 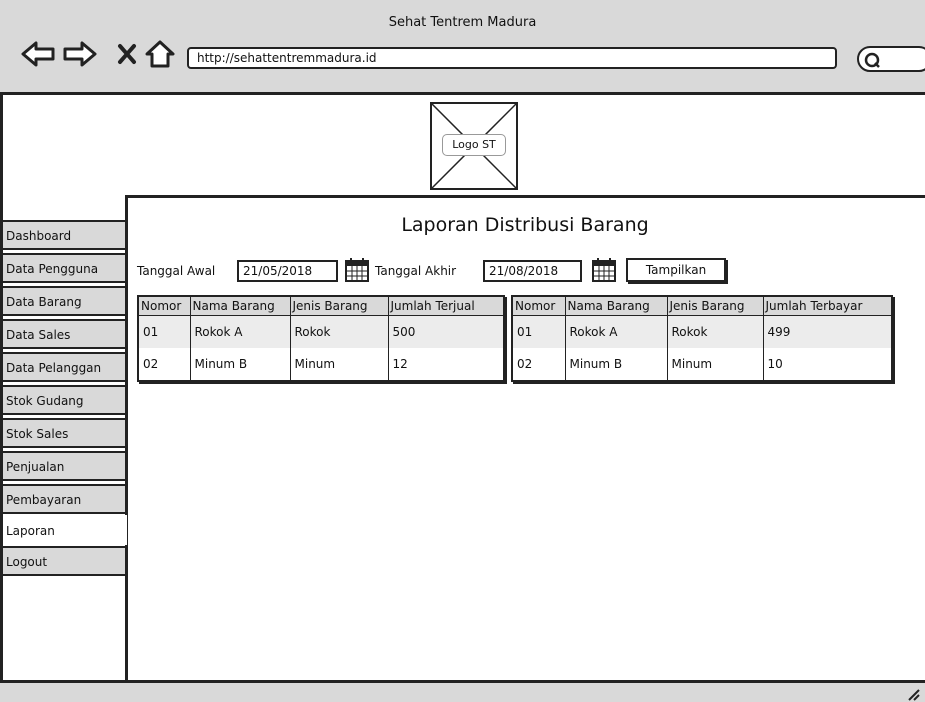 I want to click on sidebar-item-stok-gudang: Stok Gudang, so click(x=65, y=400).